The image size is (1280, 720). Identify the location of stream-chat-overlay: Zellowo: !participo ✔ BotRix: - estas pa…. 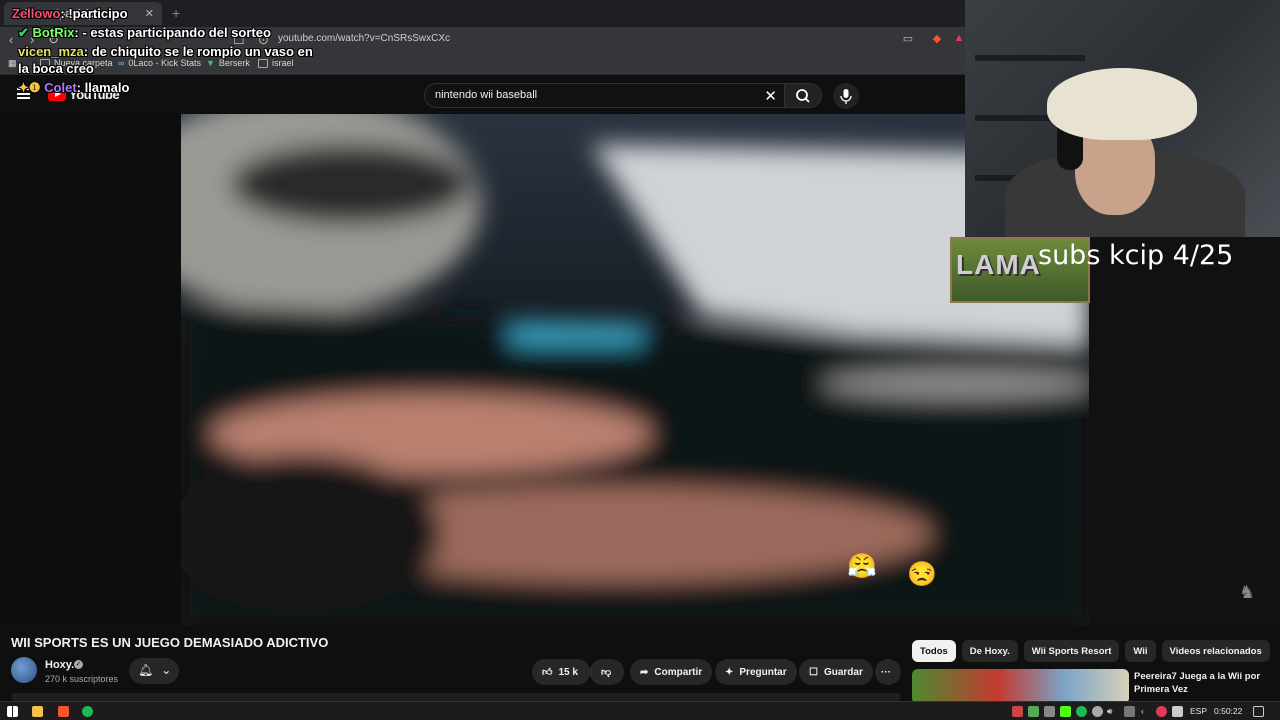
(170, 55).